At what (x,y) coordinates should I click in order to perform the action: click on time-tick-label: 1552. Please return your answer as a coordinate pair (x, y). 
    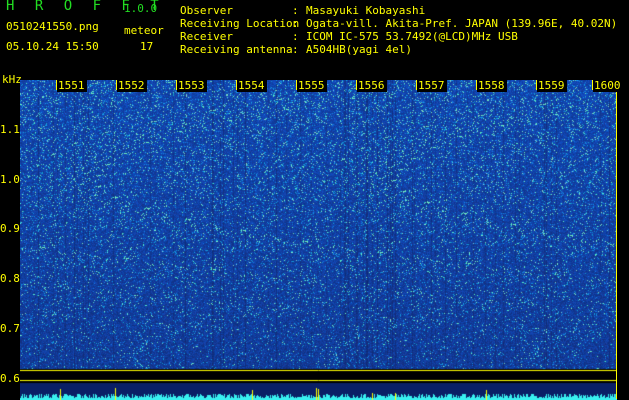
    Looking at the image, I should click on (132, 85).